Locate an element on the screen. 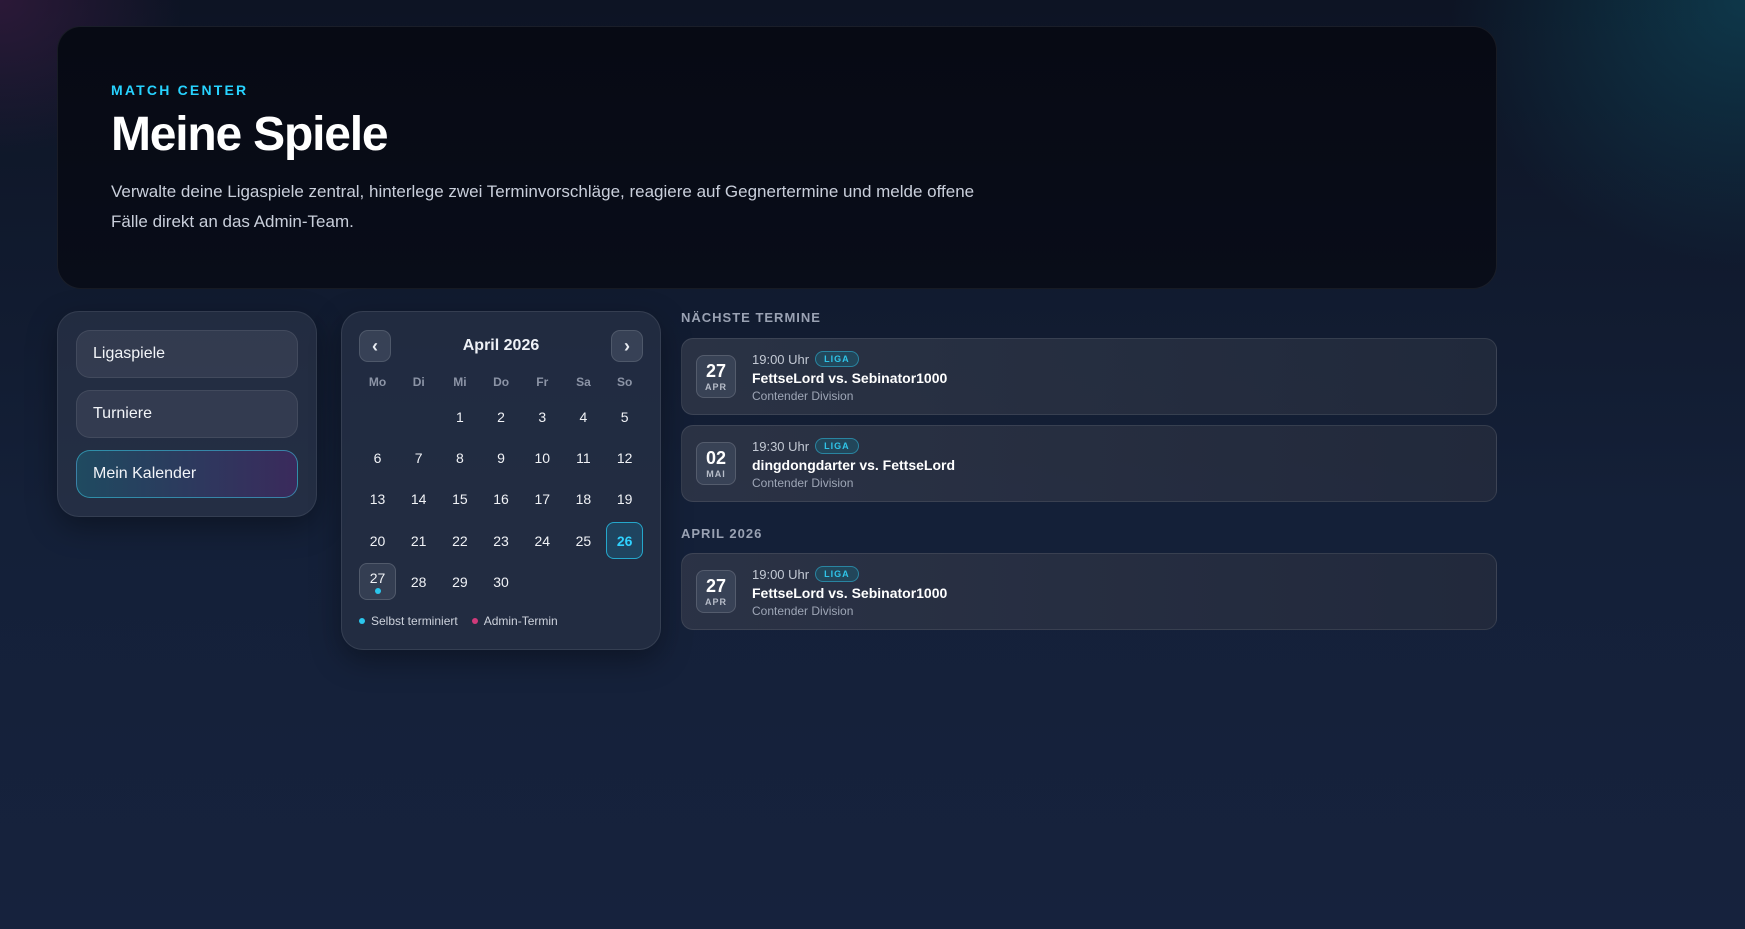 This screenshot has height=929, width=1745. month-section-label: APRIL 2026 is located at coordinates (722, 533).